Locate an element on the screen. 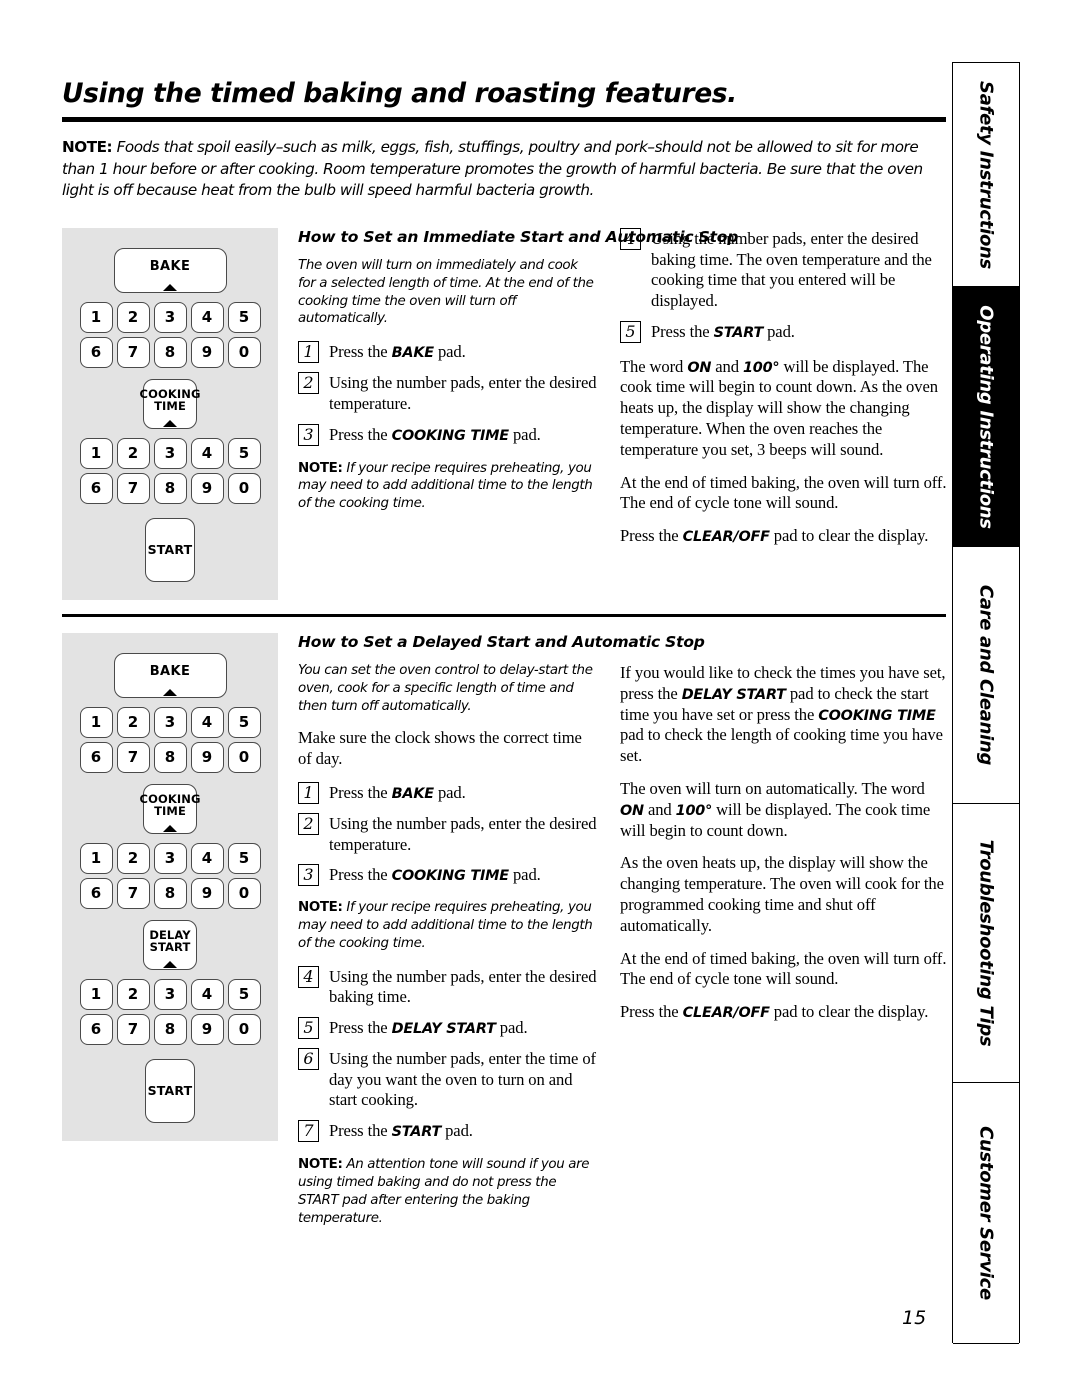 This screenshot has height=1397, width=1080. step-number: 4 is located at coordinates (630, 238).